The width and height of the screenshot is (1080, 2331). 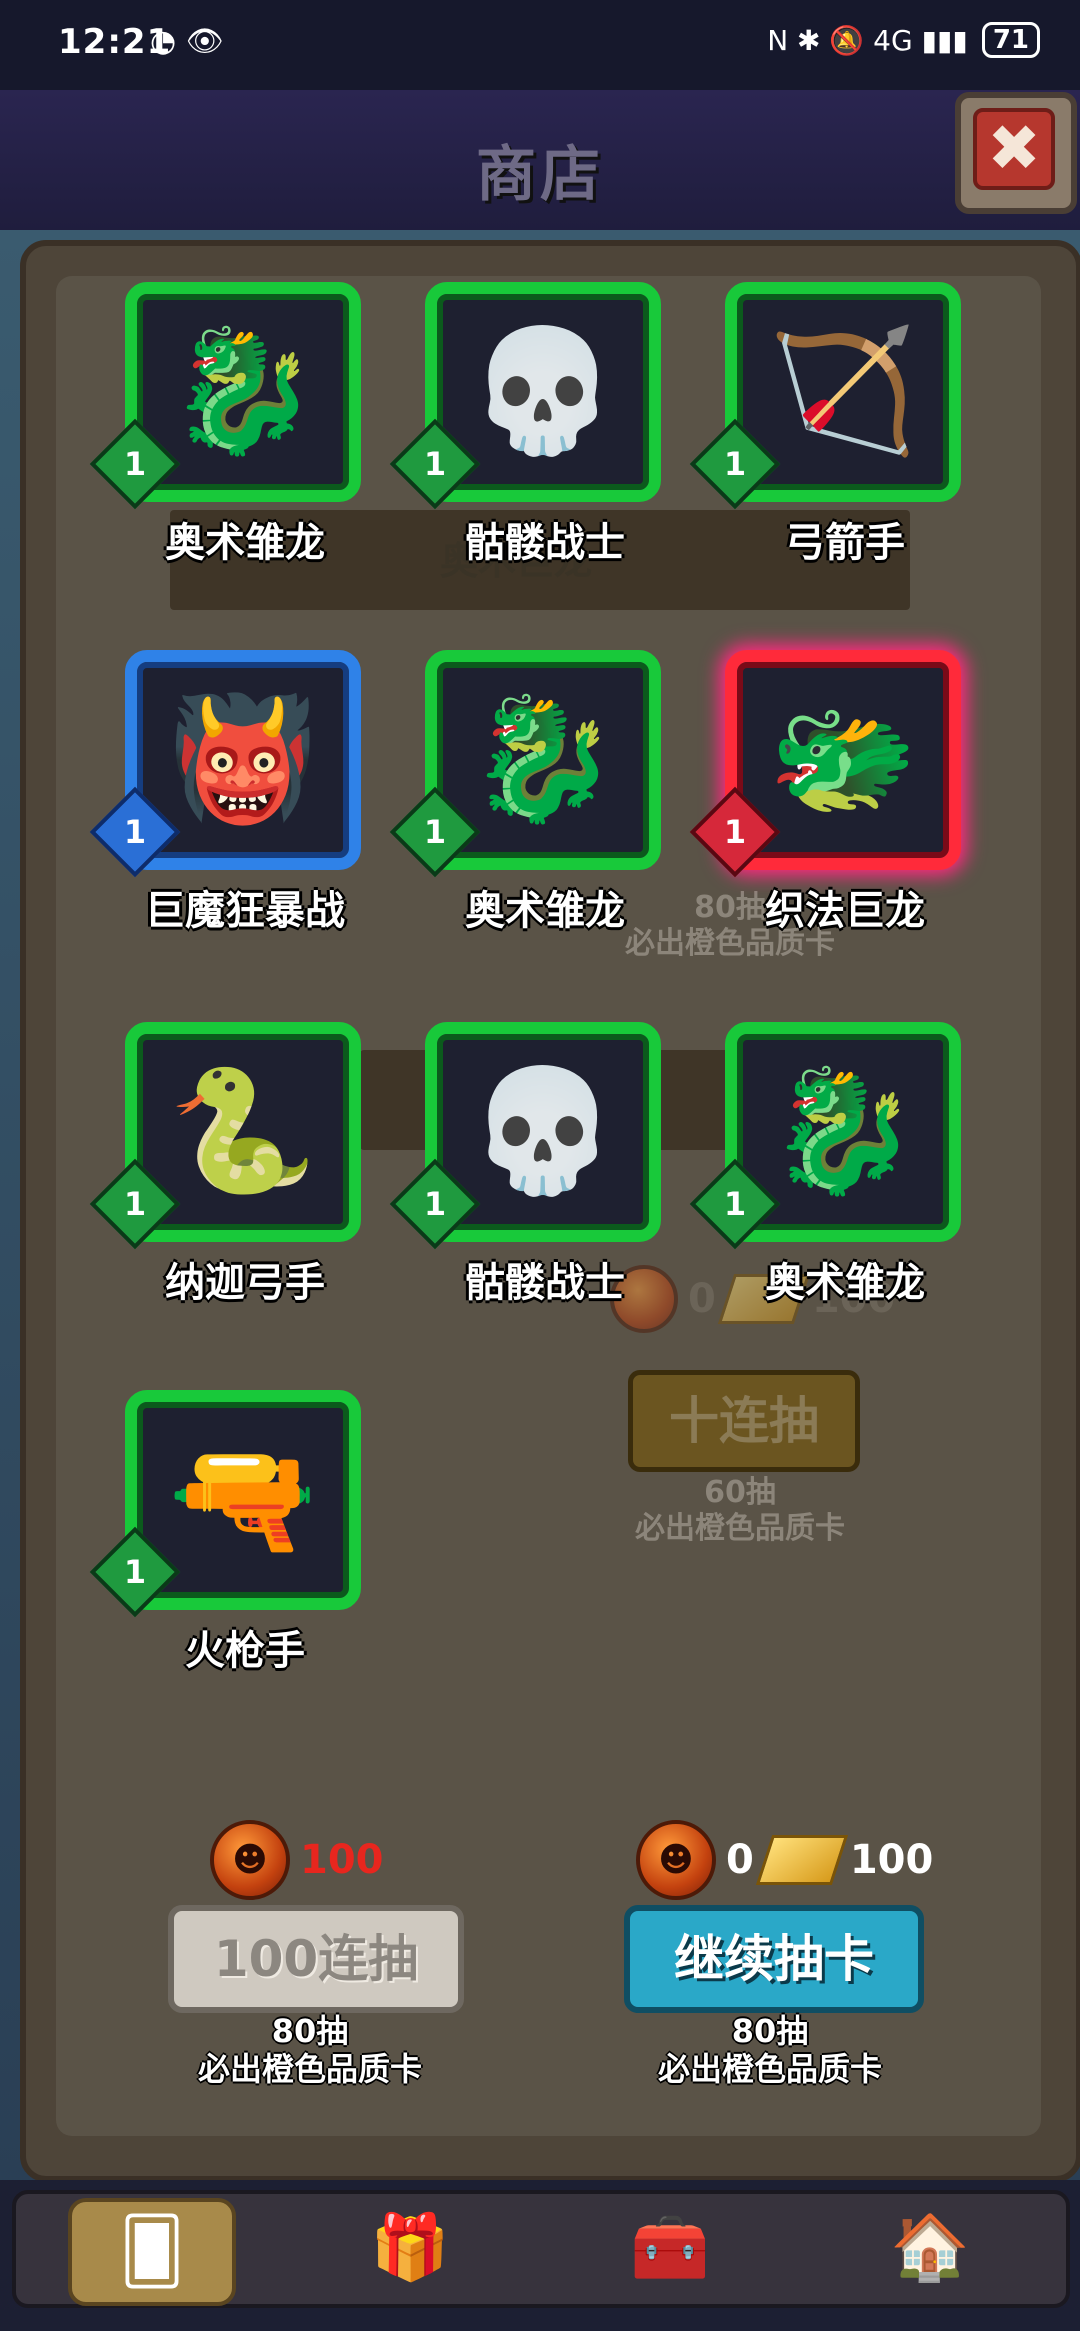 I want to click on card-8: 💀 1 骷髅战士, so click(x=525, y=1164).